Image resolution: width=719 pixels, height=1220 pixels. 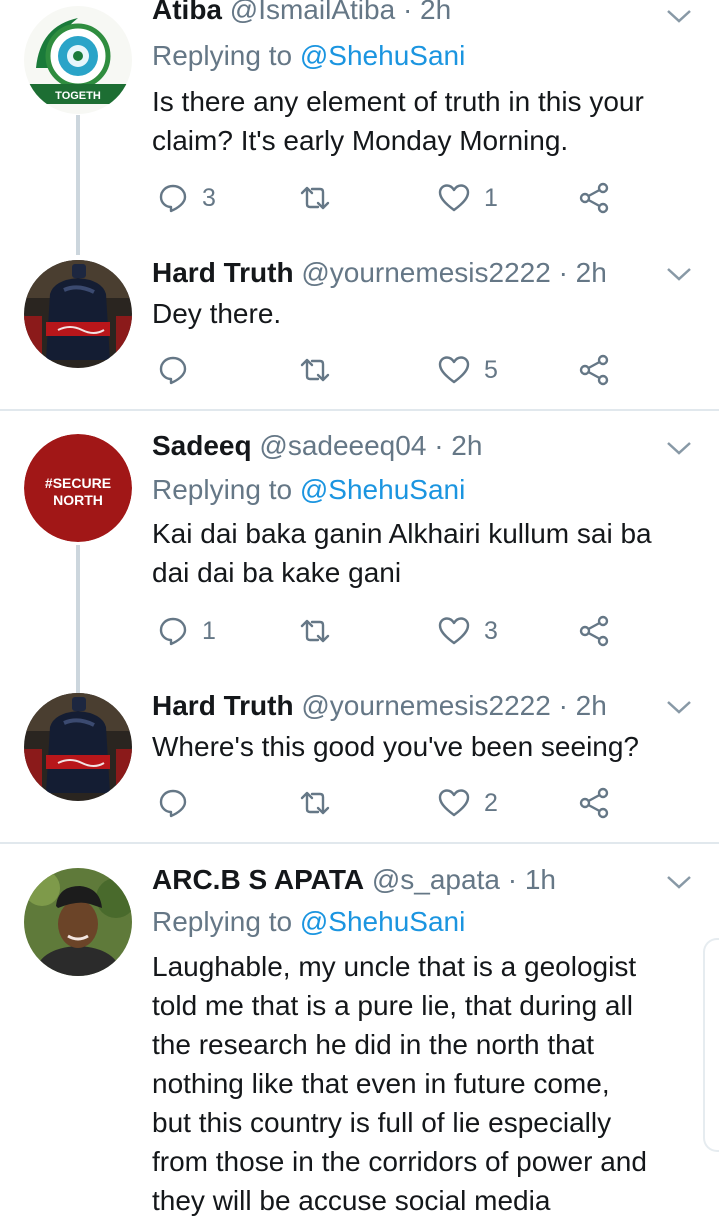 What do you see at coordinates (78, 483) in the screenshot?
I see `svg-text: #SECURE` at bounding box center [78, 483].